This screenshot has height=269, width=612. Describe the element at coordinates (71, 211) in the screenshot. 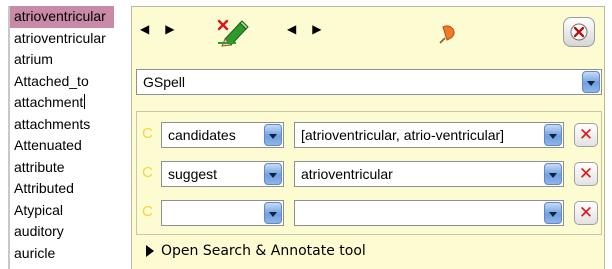

I see `word-list-item: Atypical` at that location.